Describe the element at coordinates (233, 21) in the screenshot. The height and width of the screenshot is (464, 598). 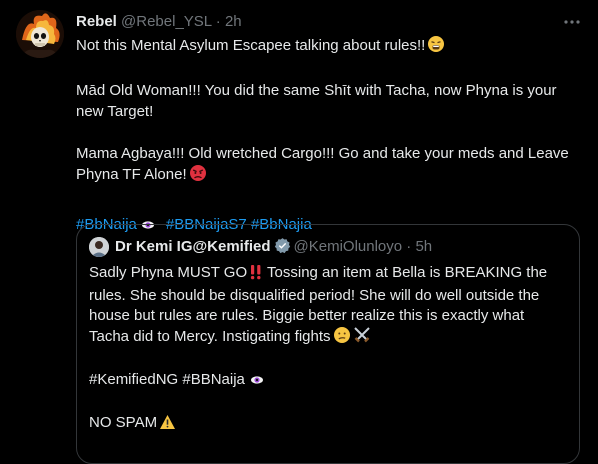
I see `tweet-time: 2h` at that location.